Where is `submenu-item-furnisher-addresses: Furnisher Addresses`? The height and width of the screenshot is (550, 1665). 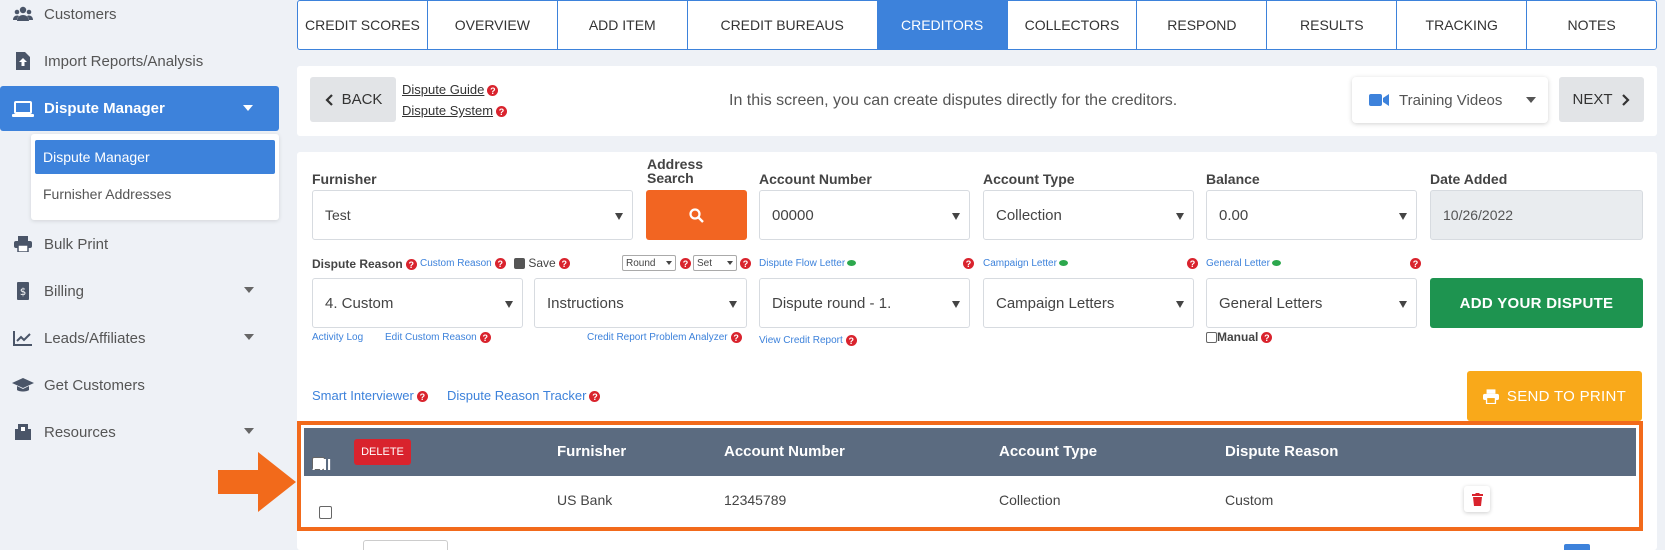 submenu-item-furnisher-addresses: Furnisher Addresses is located at coordinates (107, 194).